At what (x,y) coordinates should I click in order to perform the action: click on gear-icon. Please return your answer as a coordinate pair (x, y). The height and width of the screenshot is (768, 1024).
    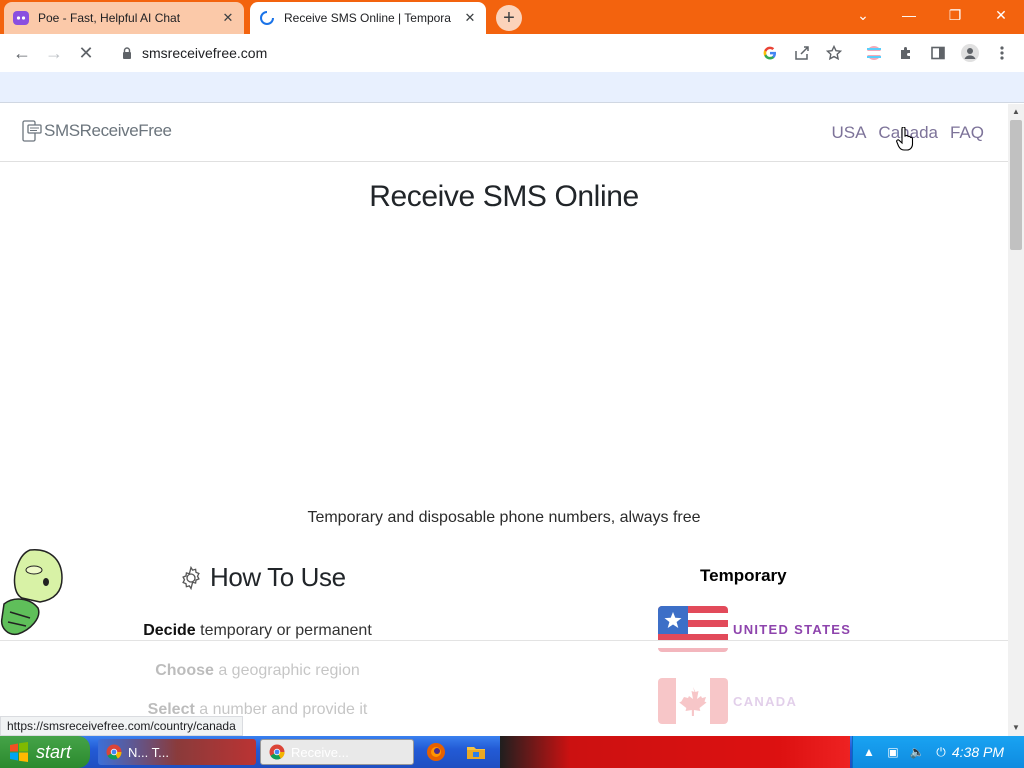
    Looking at the image, I should click on (191, 577).